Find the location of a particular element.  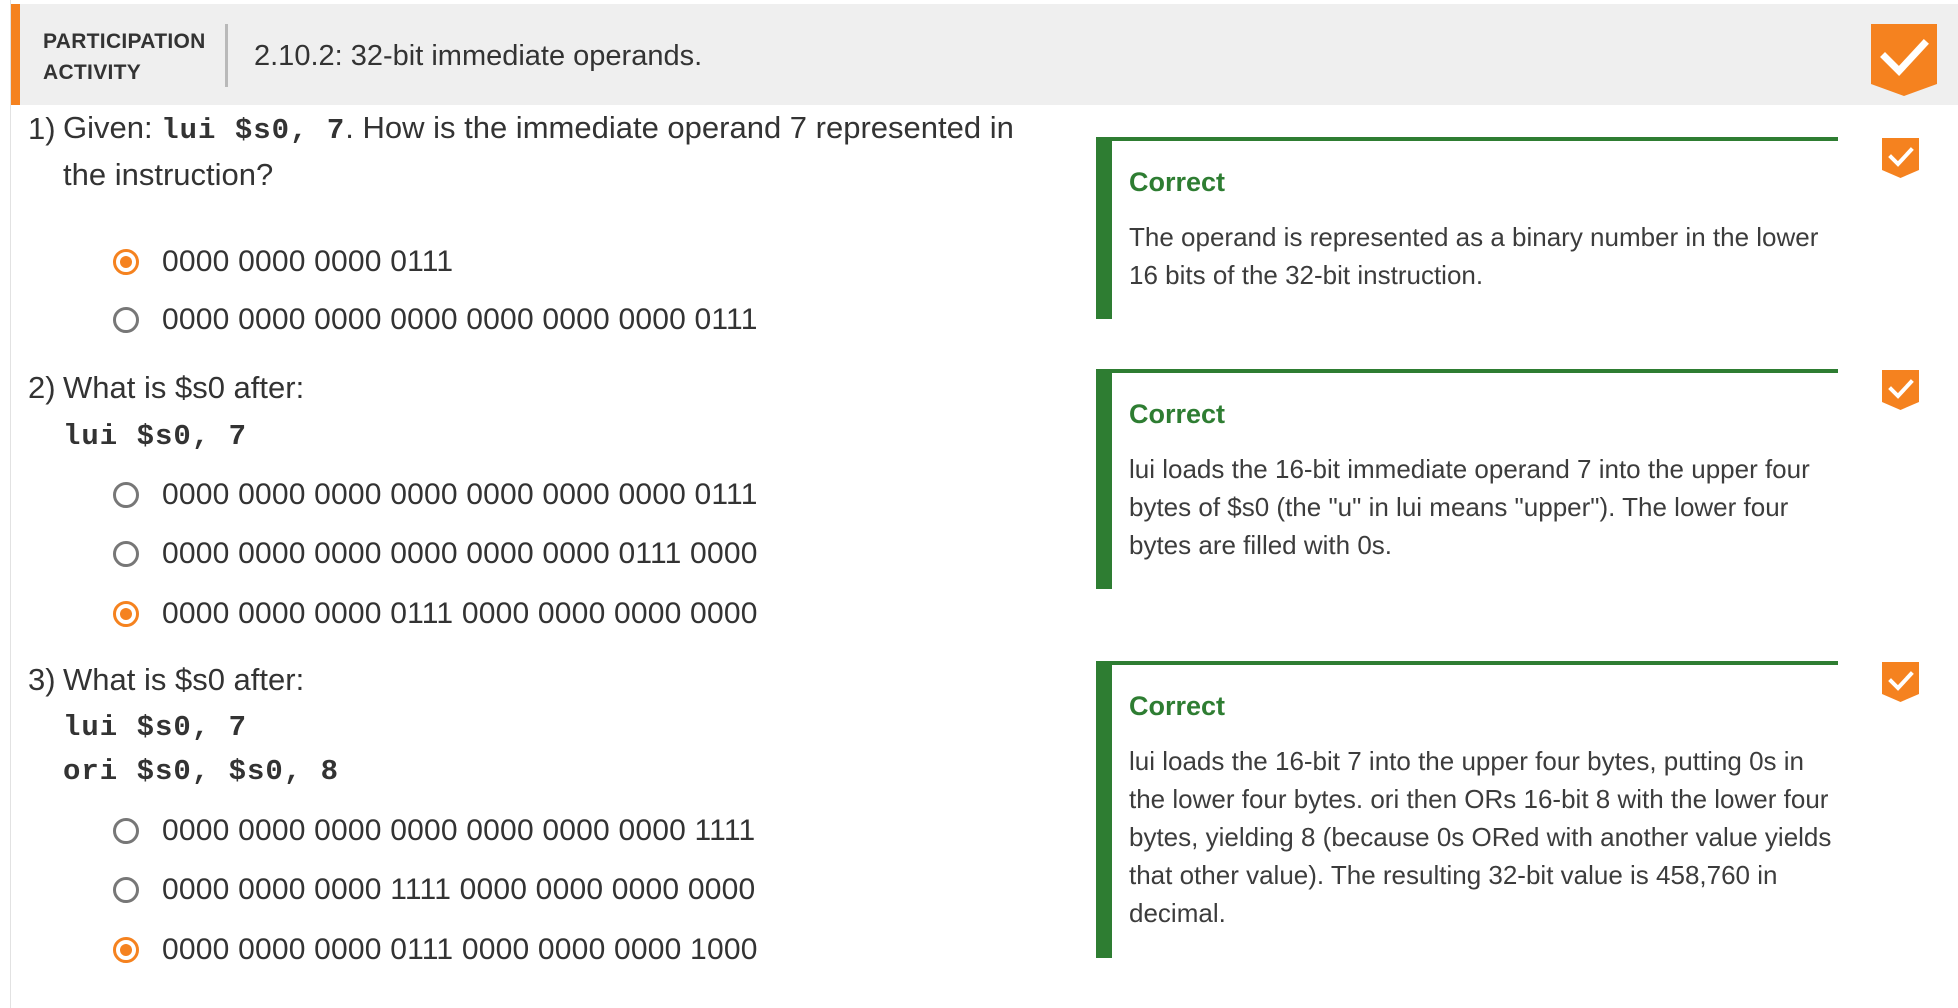

question-1-number: 1) is located at coordinates (42, 128).